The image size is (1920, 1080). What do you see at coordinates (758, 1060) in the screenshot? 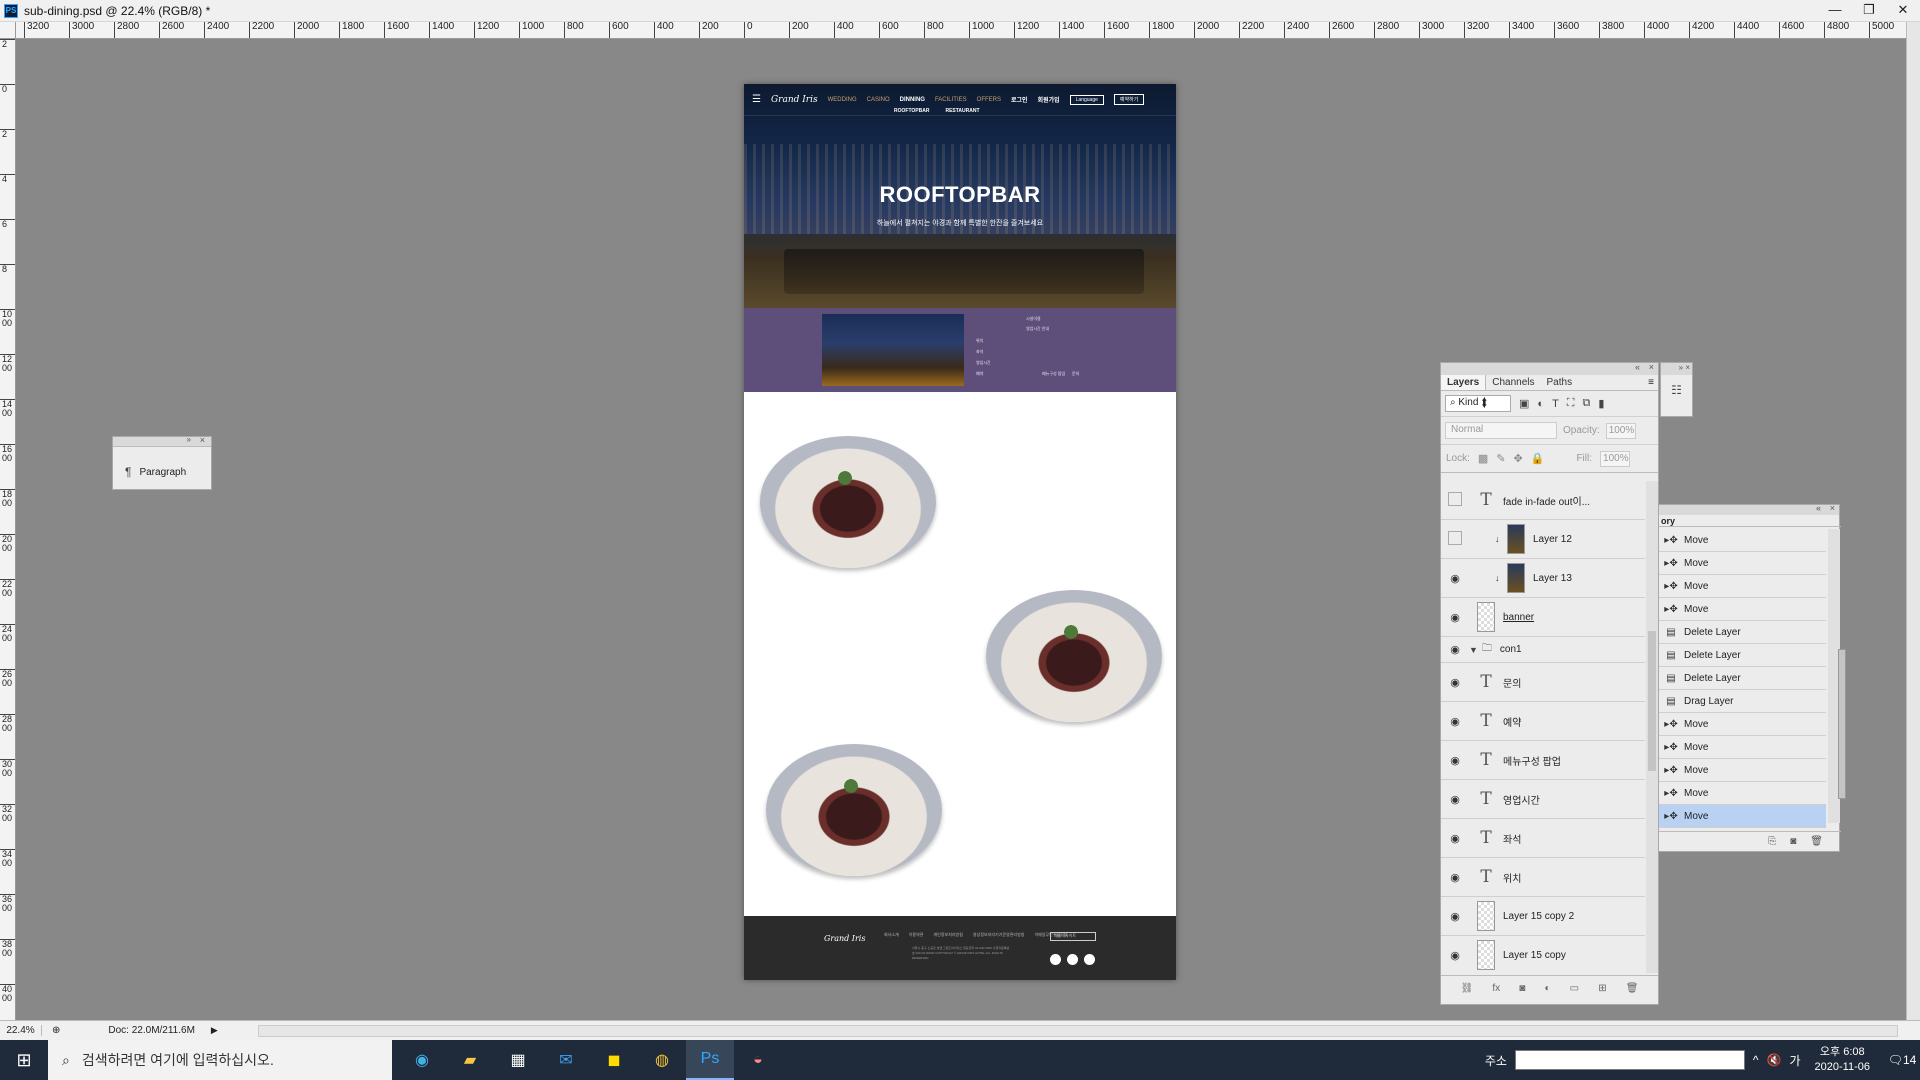
I see `other-app-icon: ◒` at bounding box center [758, 1060].